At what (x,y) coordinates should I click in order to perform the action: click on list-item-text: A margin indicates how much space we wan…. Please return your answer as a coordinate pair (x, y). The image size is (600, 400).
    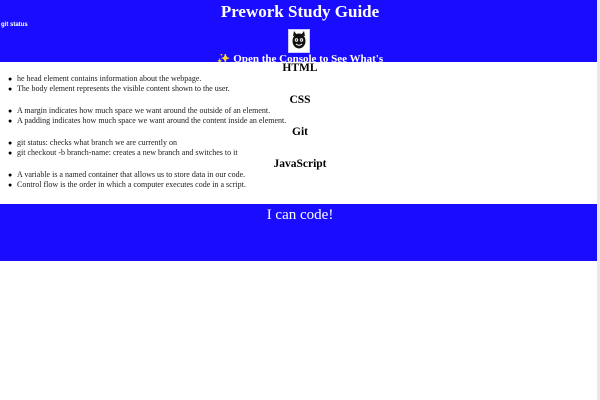
    Looking at the image, I should click on (144, 110).